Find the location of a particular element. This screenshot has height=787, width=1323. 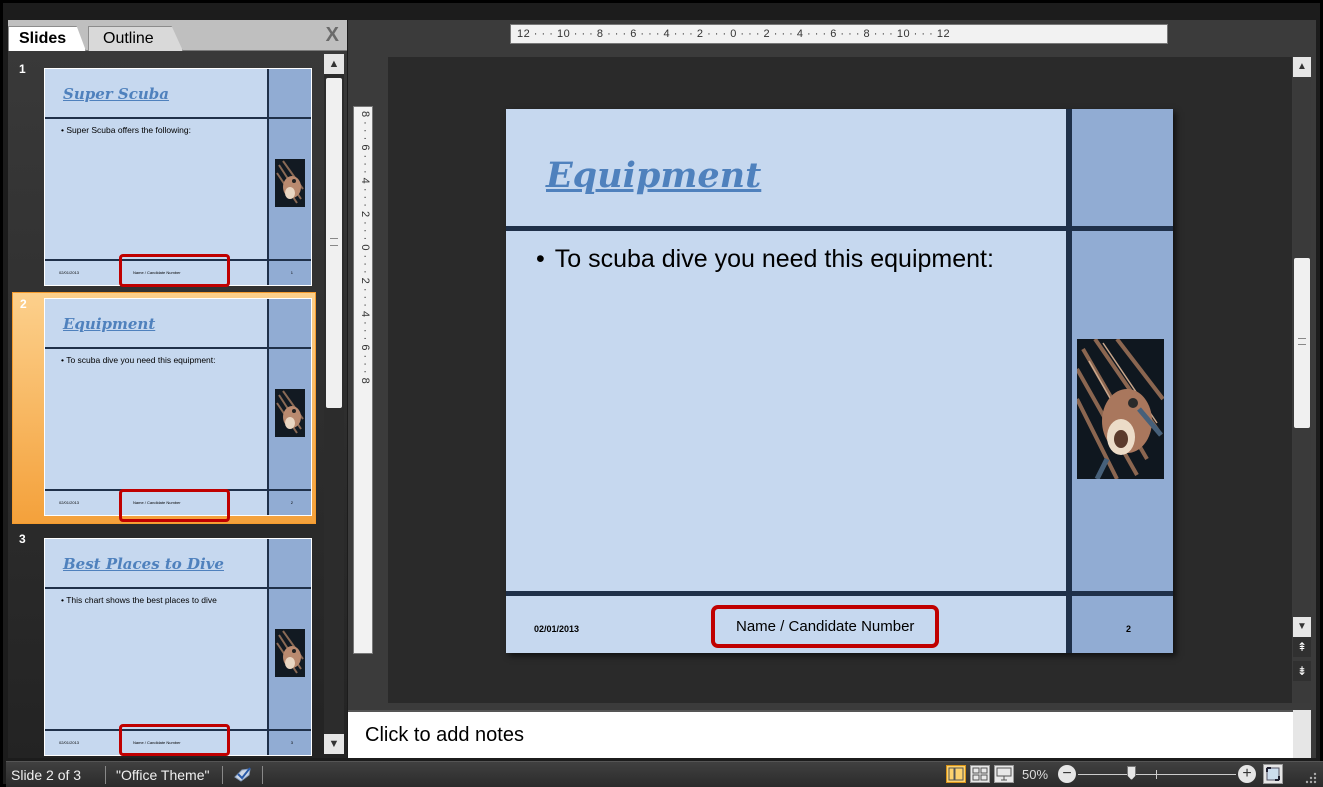

notes-pane: Click to add notes is located at coordinates (820, 734).